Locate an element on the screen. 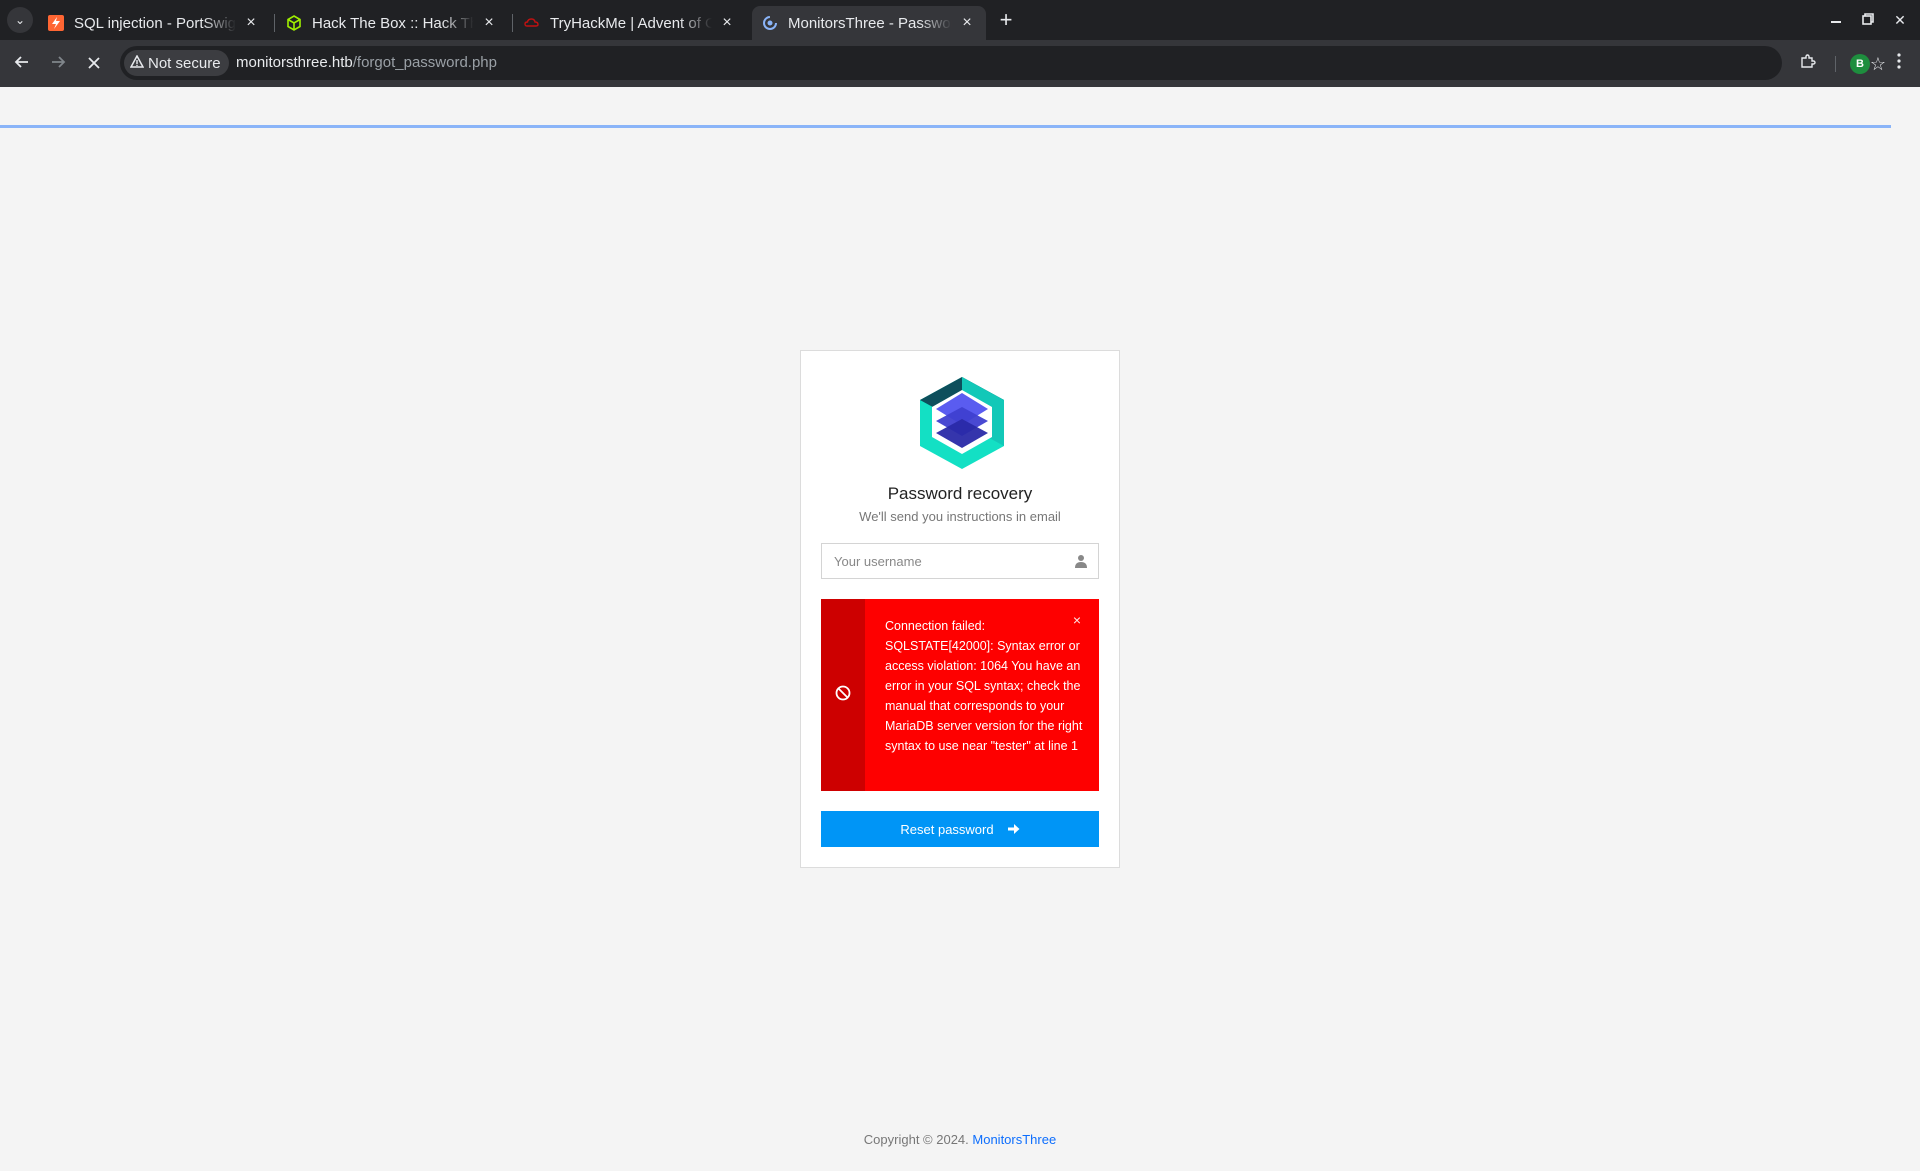 This screenshot has width=1920, height=1171. reset-password-label: Reset password is located at coordinates (947, 829).